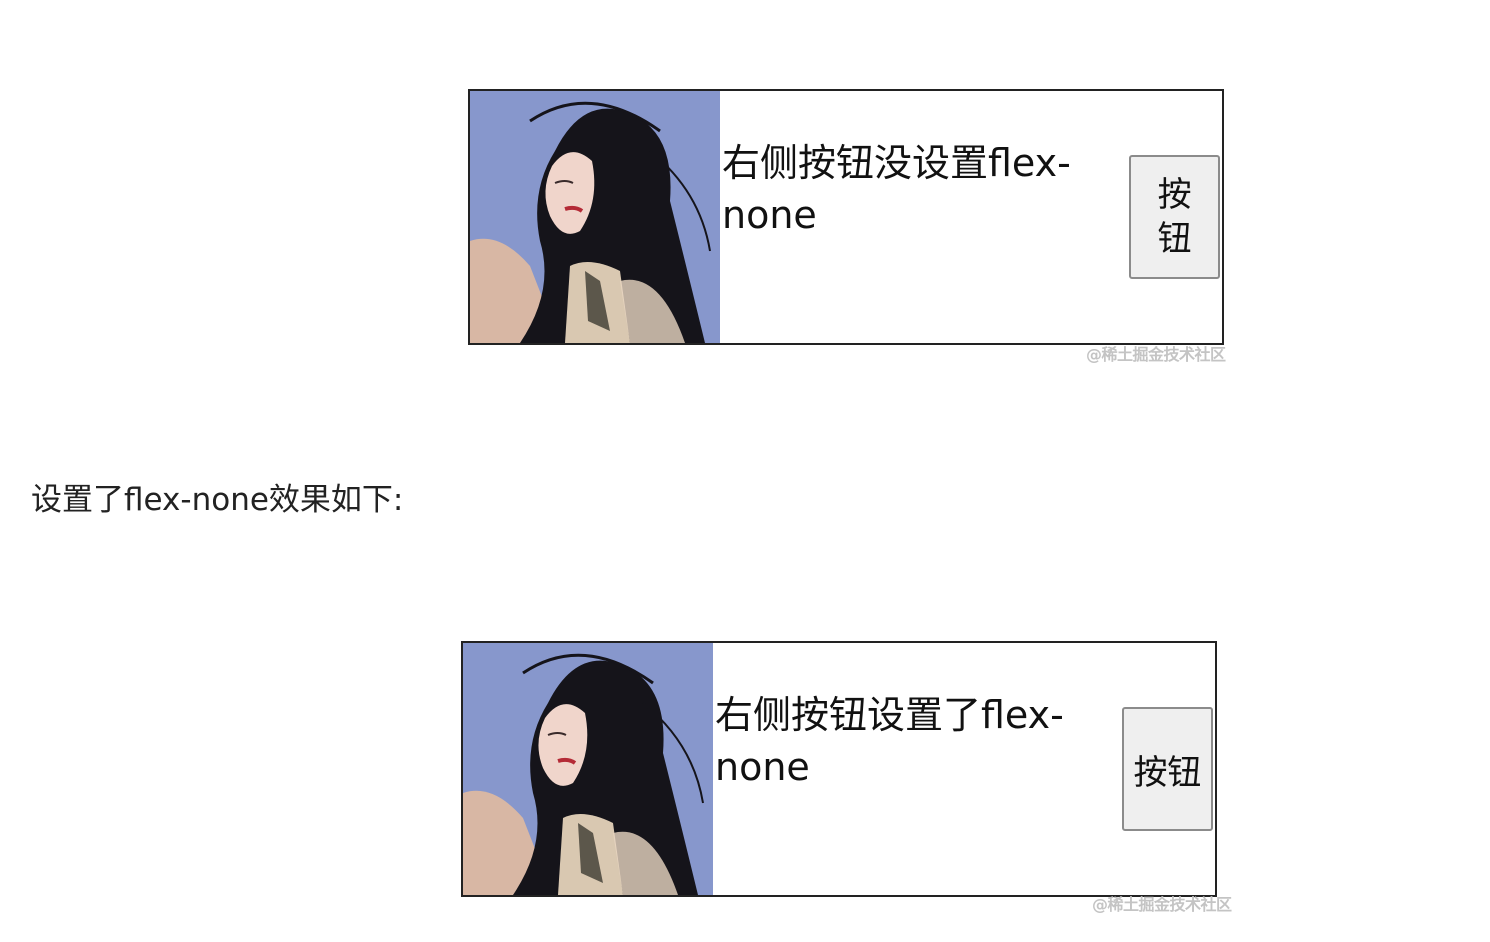 This screenshot has width=1490, height=942. What do you see at coordinates (896, 189) in the screenshot?
I see `figure-description: 右侧按钮没设置flex-none` at bounding box center [896, 189].